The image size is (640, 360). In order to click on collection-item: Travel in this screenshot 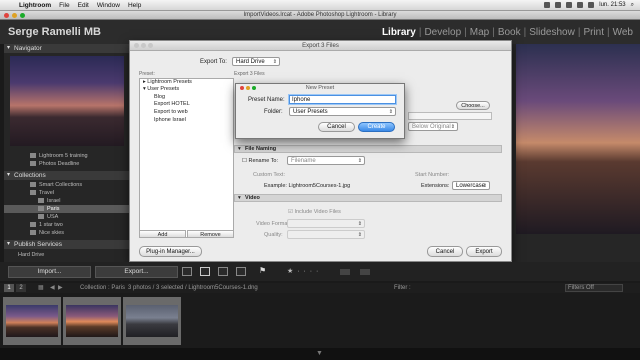, I will do `click(66, 193)`.